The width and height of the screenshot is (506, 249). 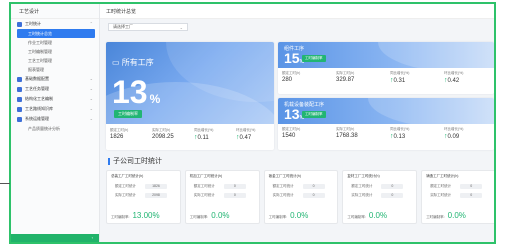 What do you see at coordinates (128, 114) in the screenshot?
I see `all-process-tag: 工时编制率` at bounding box center [128, 114].